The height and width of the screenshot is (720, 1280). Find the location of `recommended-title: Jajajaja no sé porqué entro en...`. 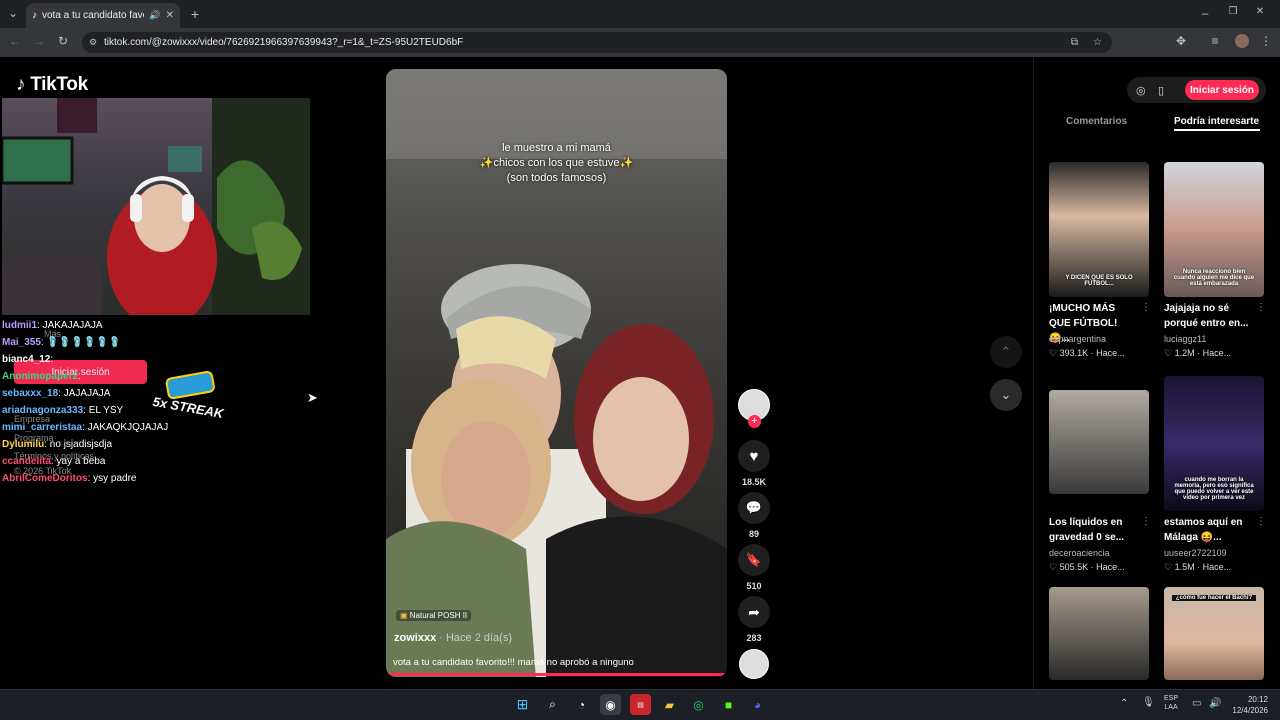

recommended-title: Jajajaja no sé porqué entro en... is located at coordinates (1209, 316).